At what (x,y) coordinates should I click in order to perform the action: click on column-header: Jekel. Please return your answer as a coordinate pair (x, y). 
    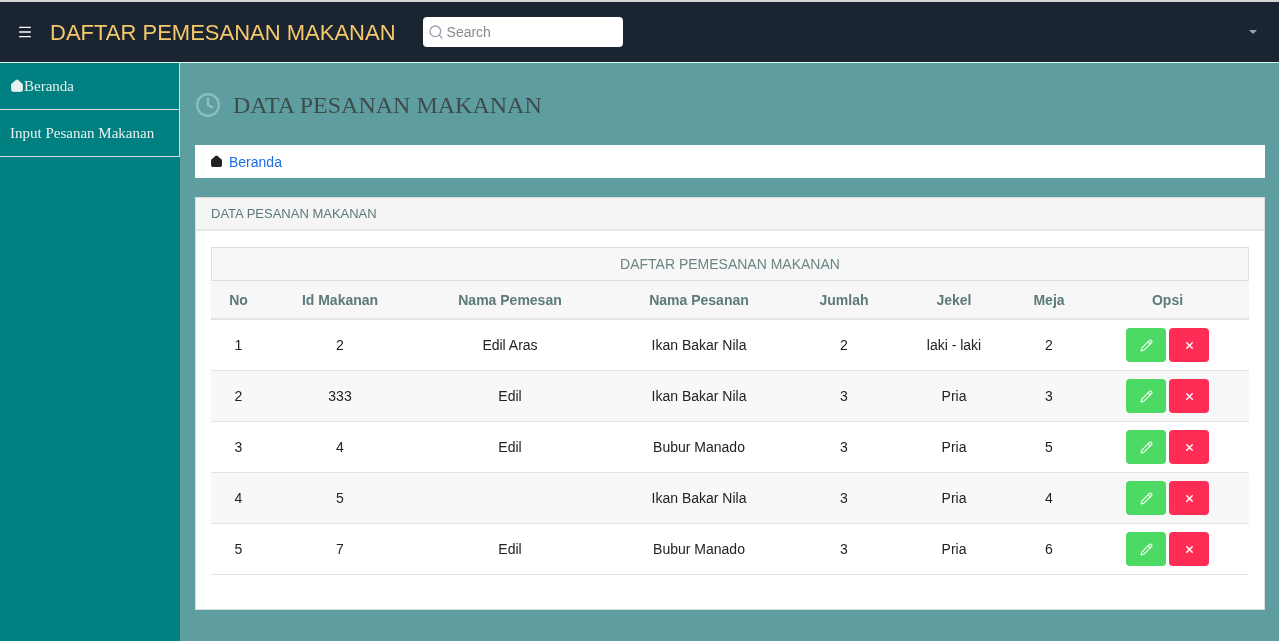
    Looking at the image, I should click on (954, 300).